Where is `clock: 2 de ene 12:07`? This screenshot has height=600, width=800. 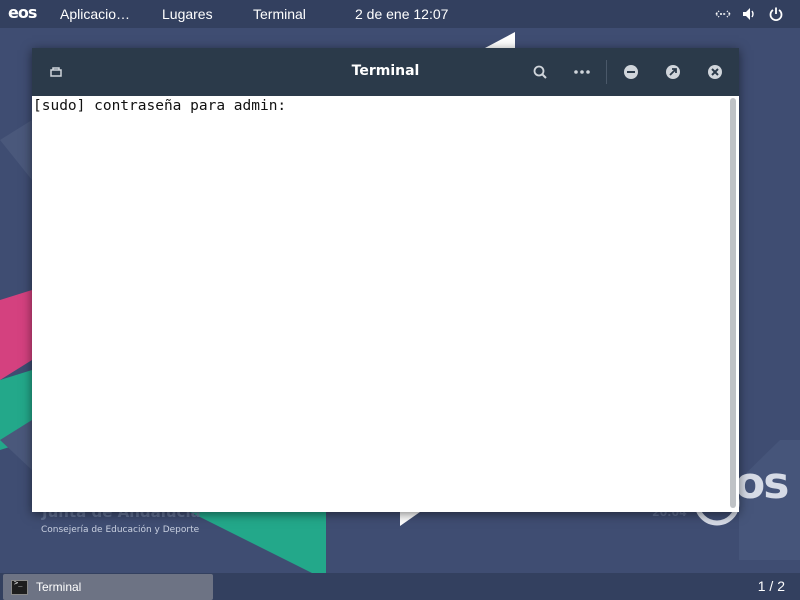
clock: 2 de ene 12:07 is located at coordinates (401, 14).